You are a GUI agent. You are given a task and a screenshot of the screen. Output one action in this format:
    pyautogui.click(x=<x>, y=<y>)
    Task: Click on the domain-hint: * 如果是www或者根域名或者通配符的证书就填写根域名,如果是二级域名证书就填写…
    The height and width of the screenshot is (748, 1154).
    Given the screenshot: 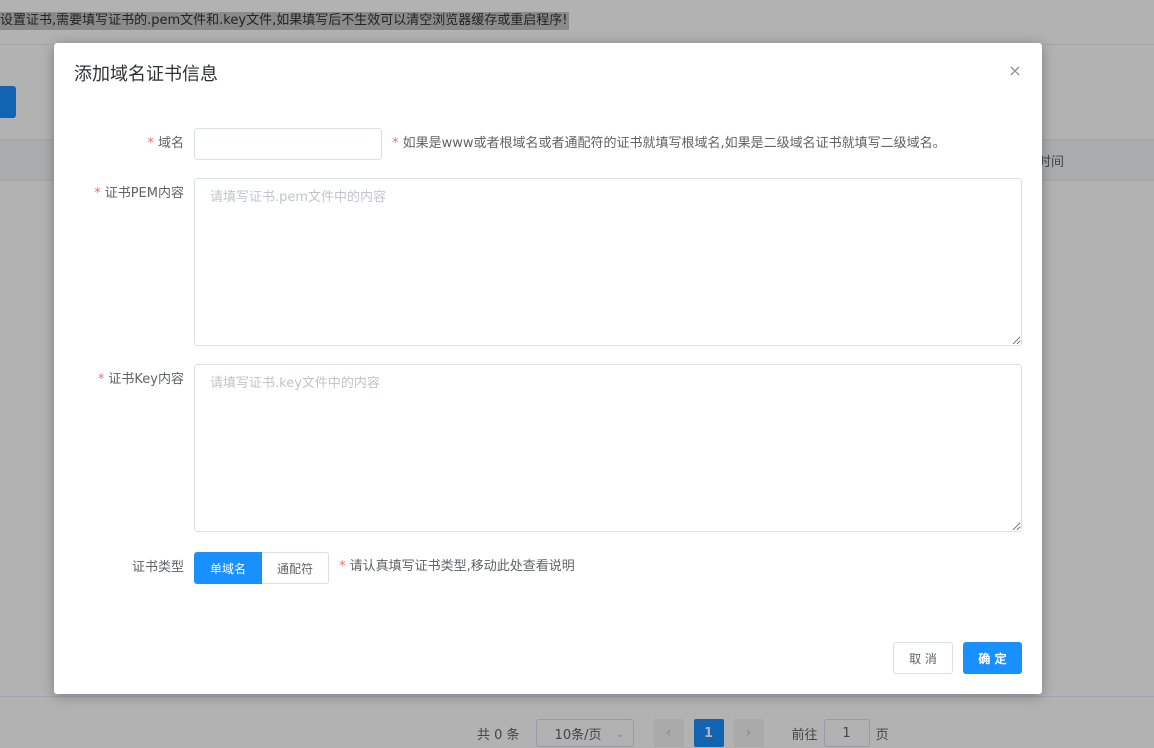 What is the action you would take?
    pyautogui.click(x=669, y=144)
    